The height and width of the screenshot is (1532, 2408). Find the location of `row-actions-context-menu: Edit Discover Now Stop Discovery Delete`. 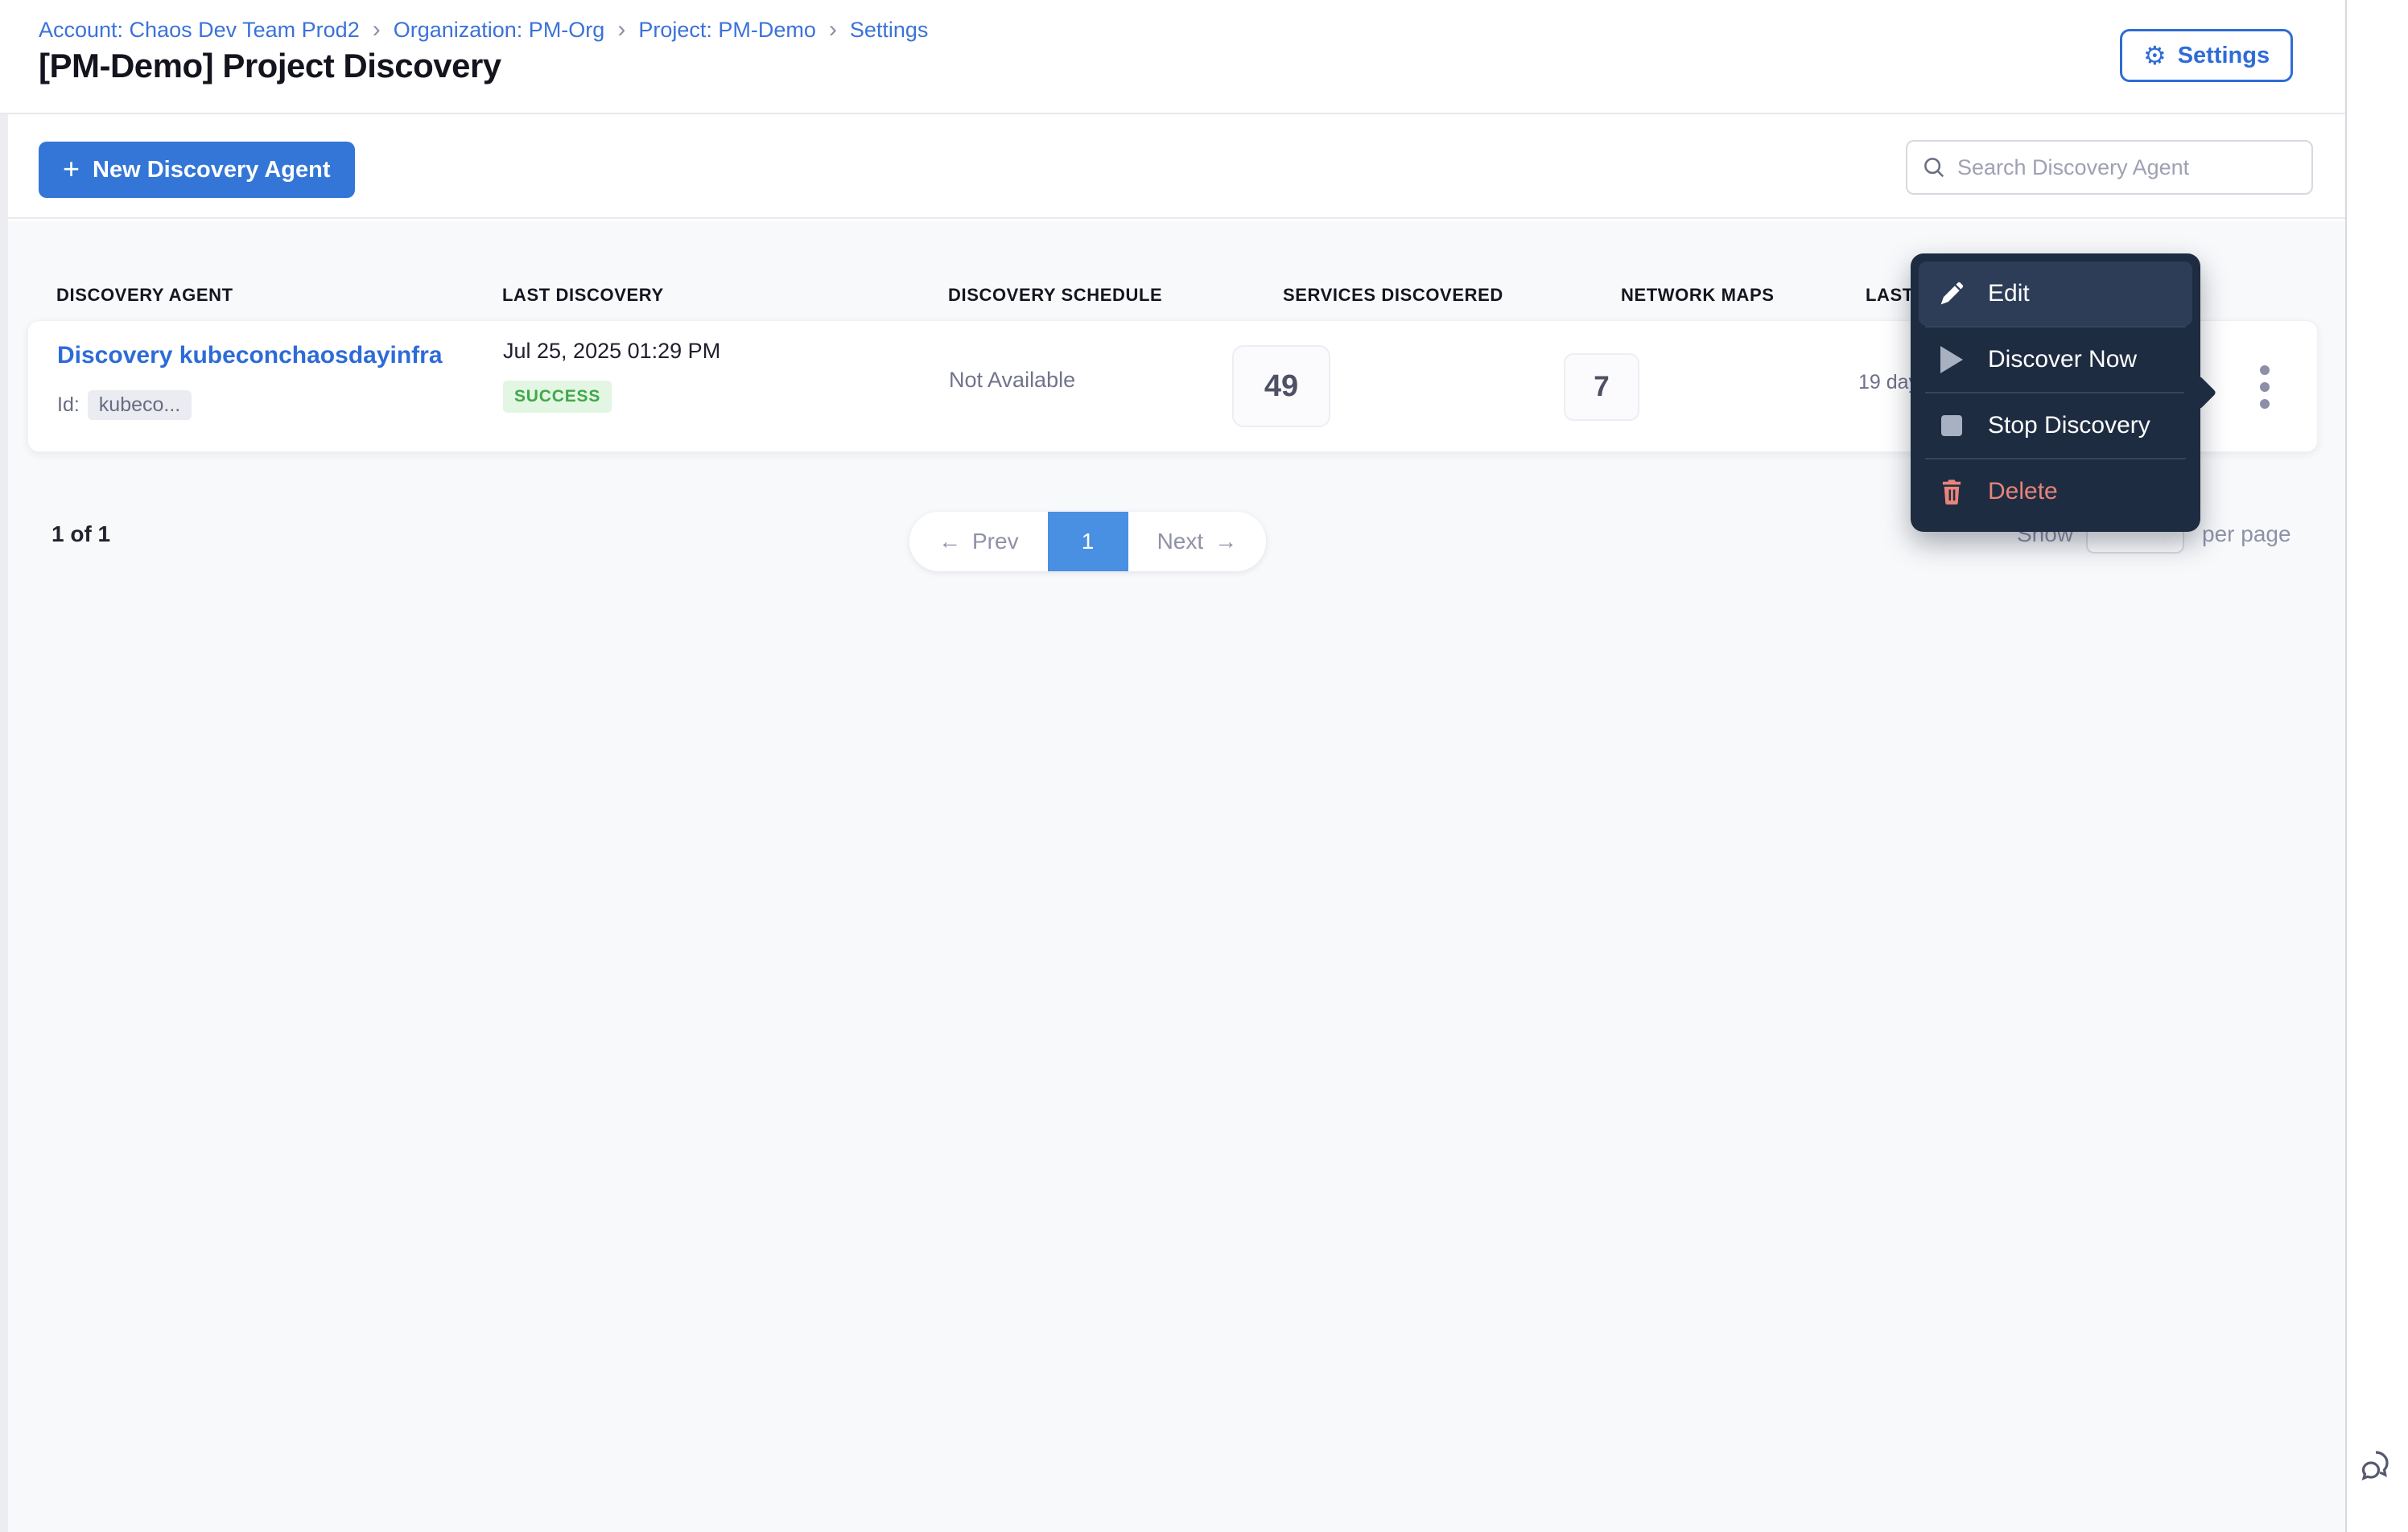

row-actions-context-menu: Edit Discover Now Stop Discovery Delete is located at coordinates (2064, 392).